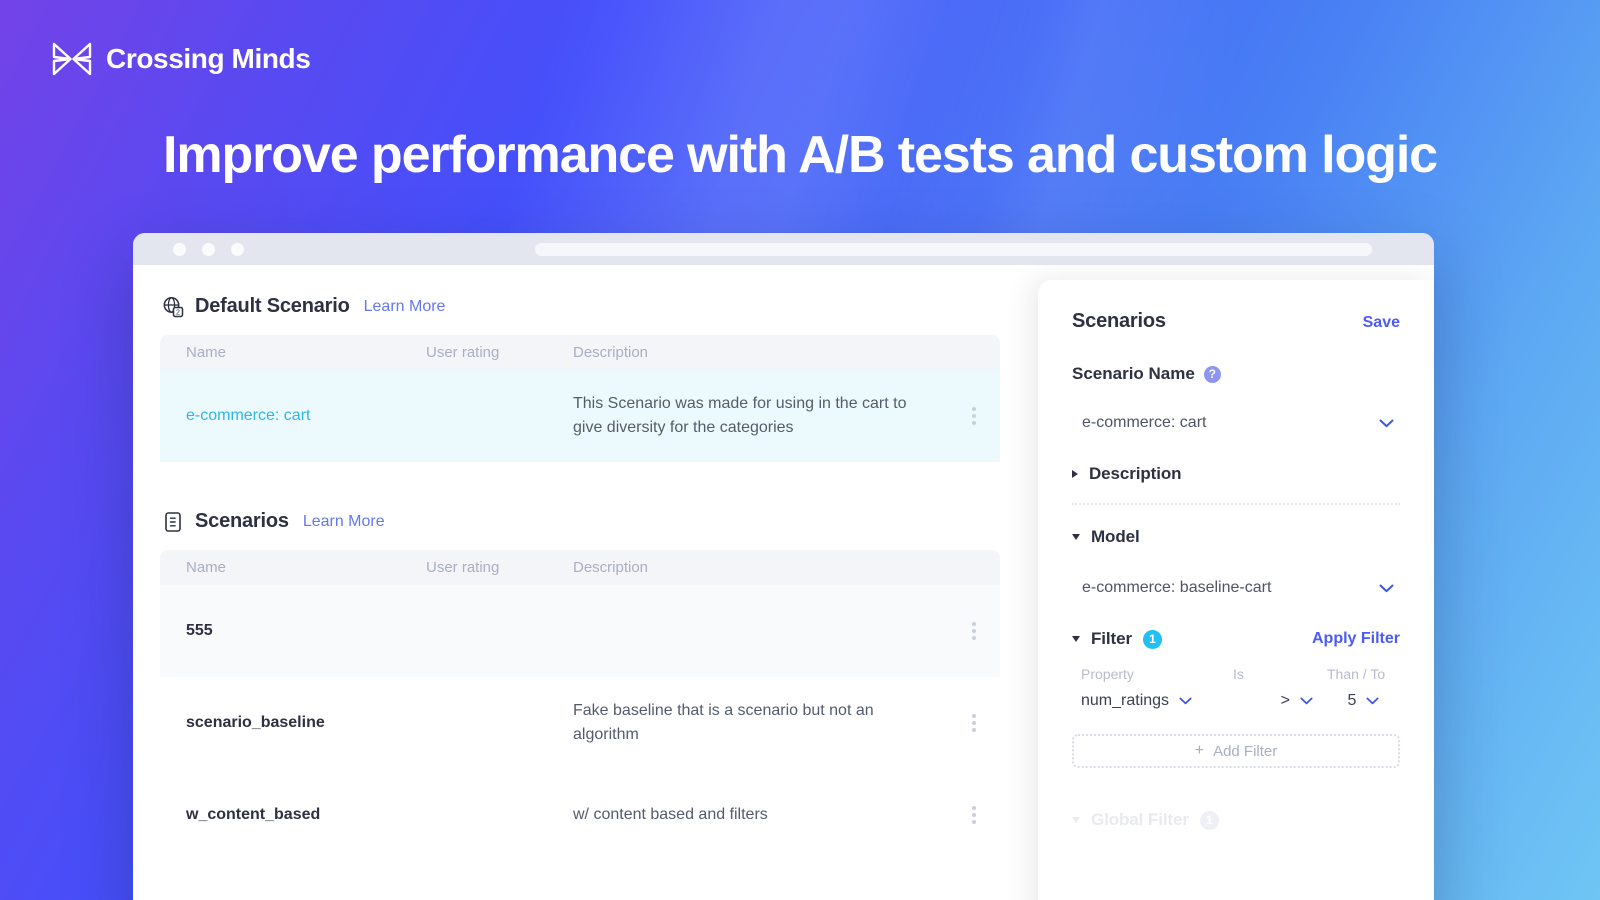 This screenshot has width=1600, height=900. I want to click on model-value: e-commerce: baseline-cart, so click(1177, 587).